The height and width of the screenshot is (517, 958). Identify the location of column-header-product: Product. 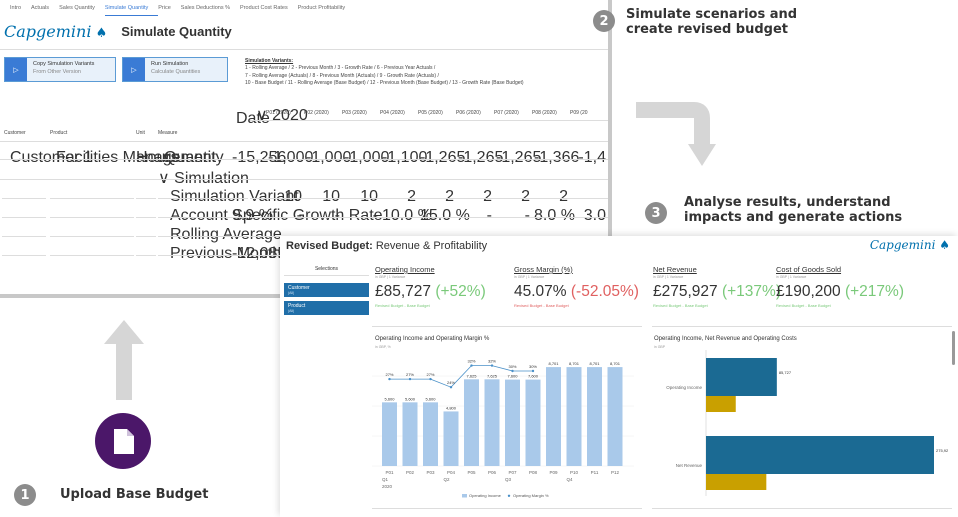
(59, 133).